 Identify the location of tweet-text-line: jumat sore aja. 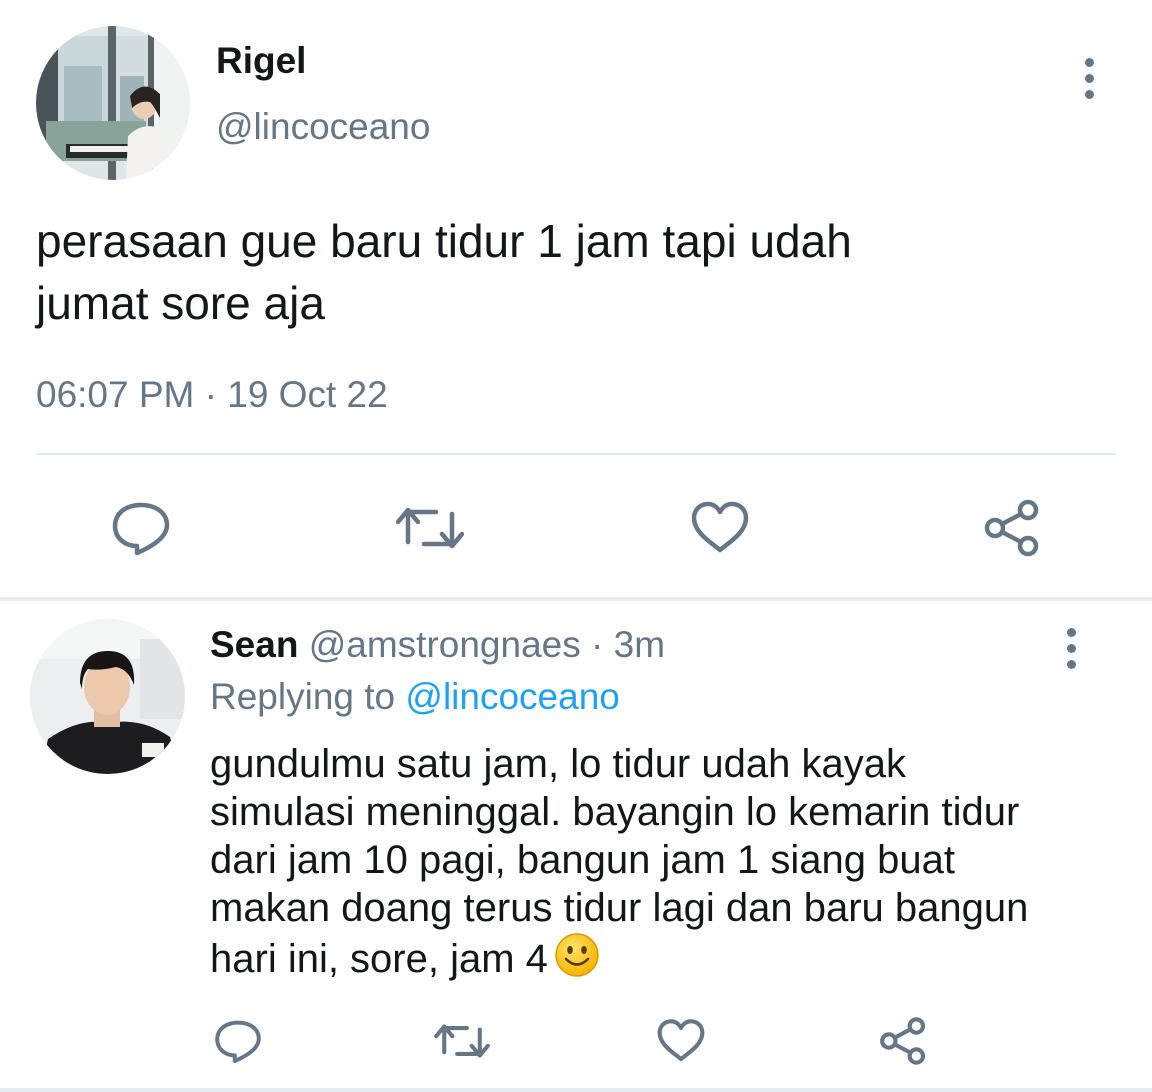
(180, 303).